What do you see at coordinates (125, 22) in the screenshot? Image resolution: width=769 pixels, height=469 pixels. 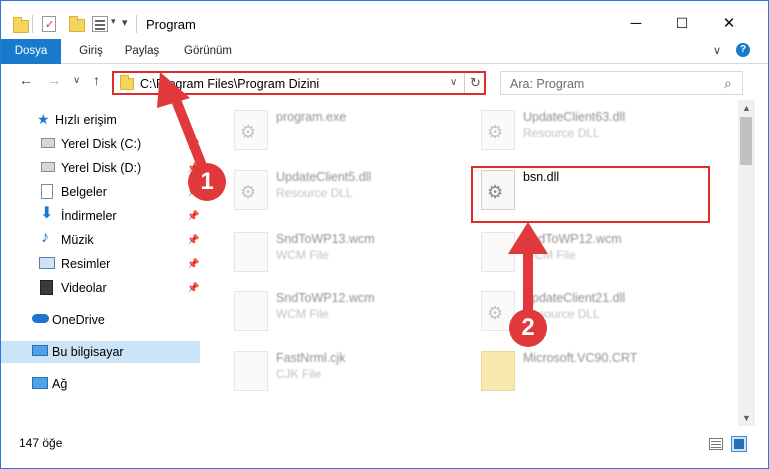 I see `customize-toolbar-icon: ▾` at bounding box center [125, 22].